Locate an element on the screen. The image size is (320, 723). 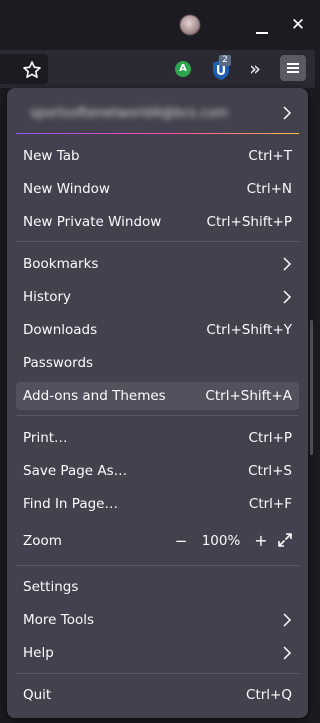
menu-item-label: New Private Window is located at coordinates (92, 222).